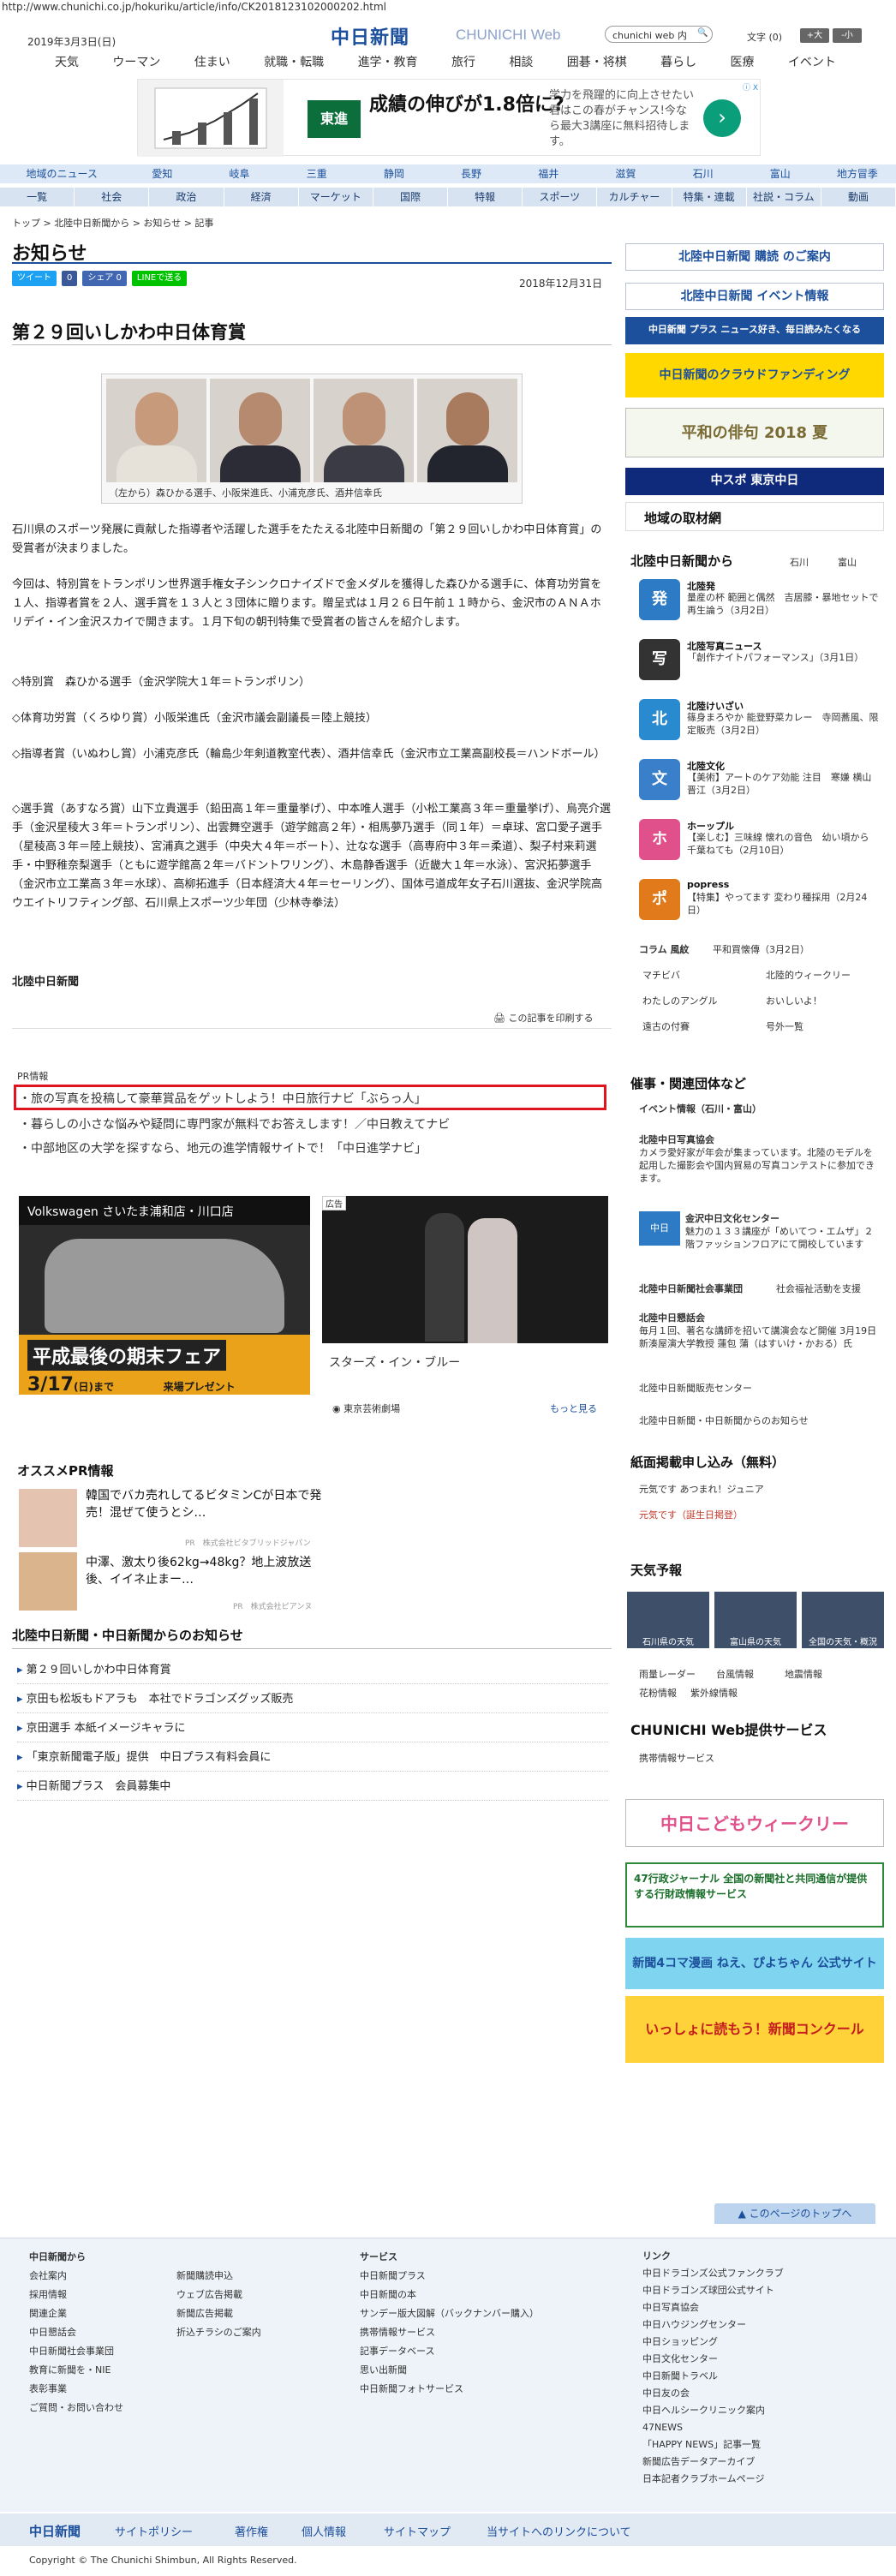 Image resolution: width=896 pixels, height=2576 pixels. What do you see at coordinates (722, 118) in the screenshot?
I see `chevron-right-icon: ›` at bounding box center [722, 118].